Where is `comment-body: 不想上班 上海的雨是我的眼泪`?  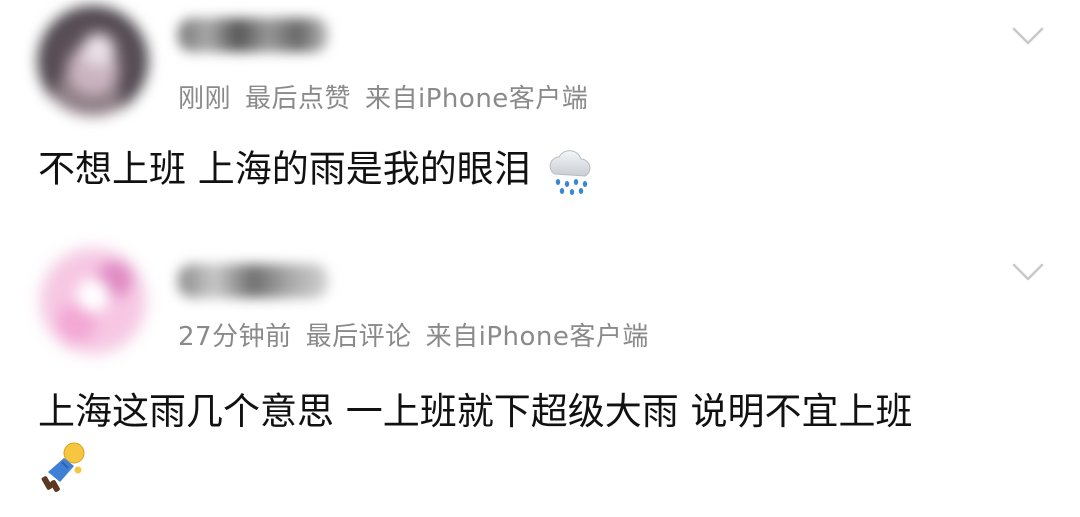 comment-body: 不想上班 上海的雨是我的眼泪 is located at coordinates (284, 169).